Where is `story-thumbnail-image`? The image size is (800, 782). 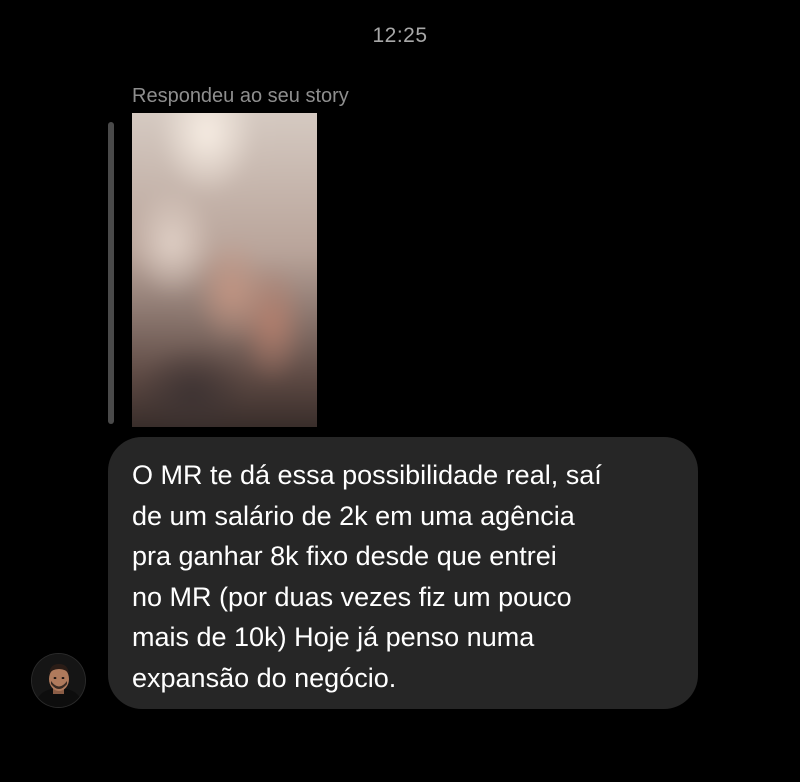
story-thumbnail-image is located at coordinates (224, 270).